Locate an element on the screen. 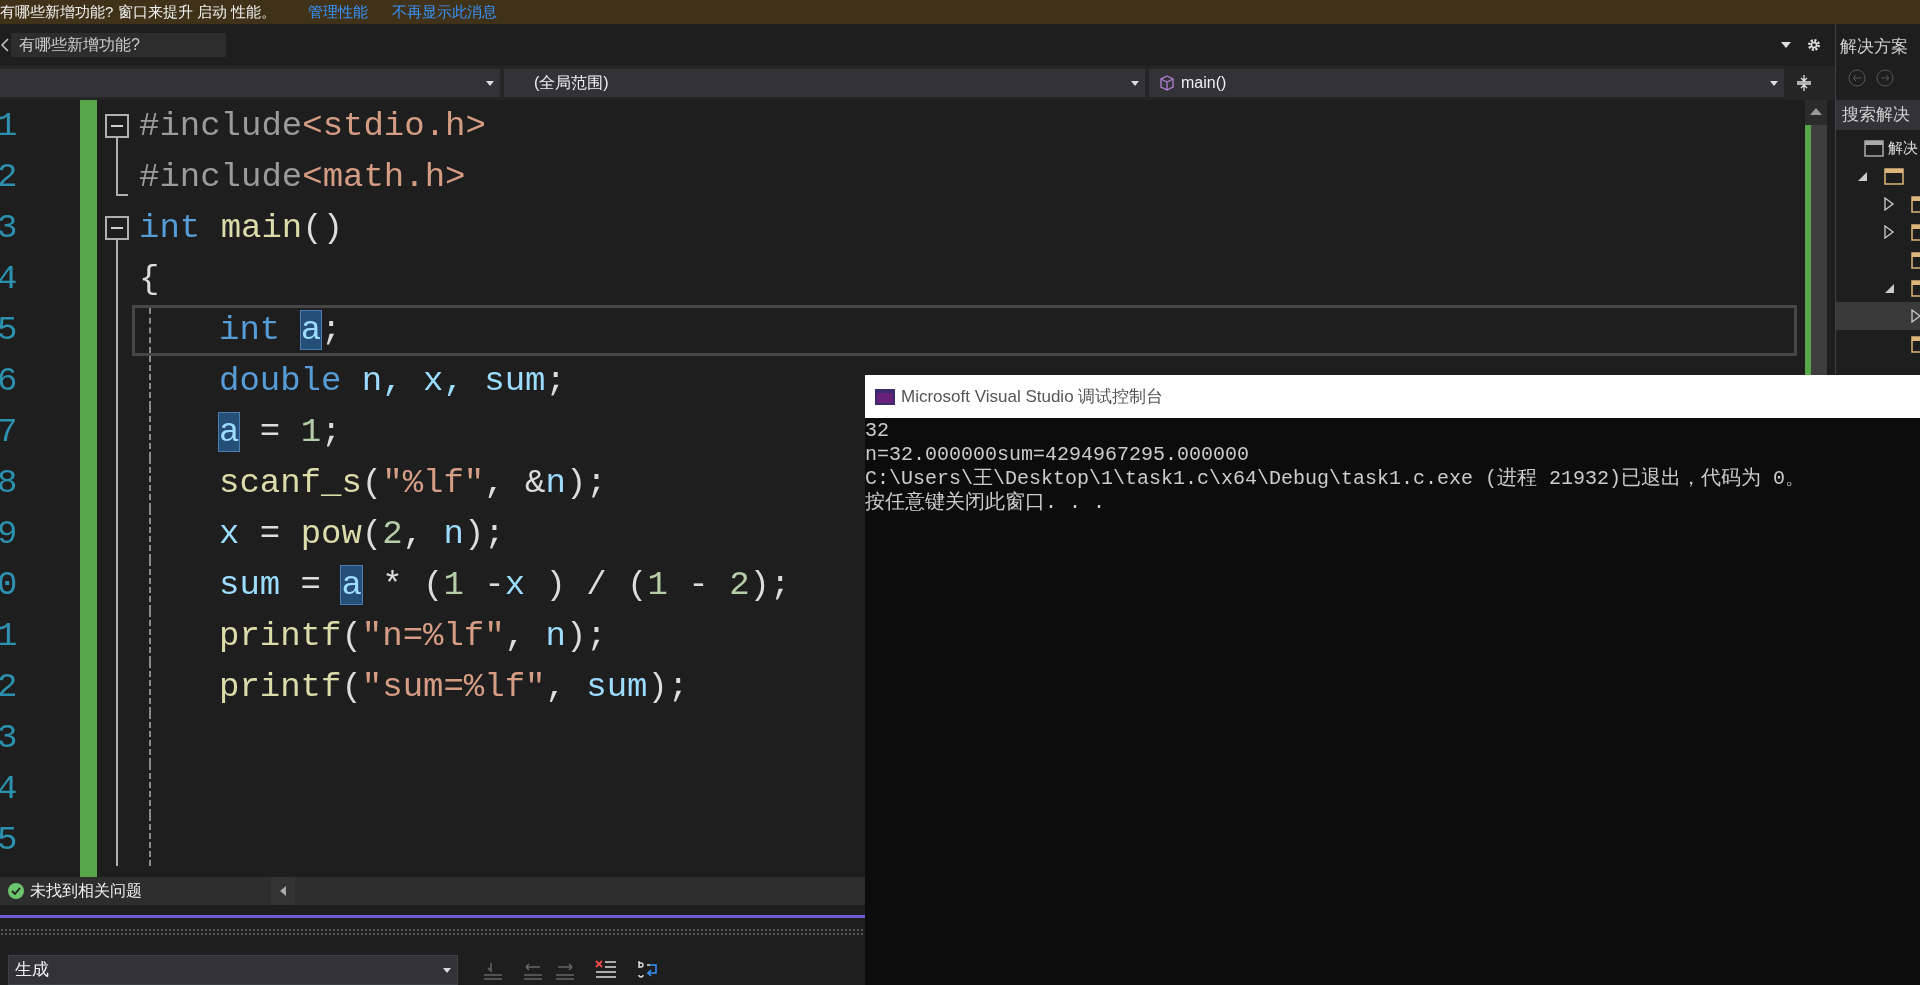 This screenshot has height=985, width=1920. code-line: scanf_s("%lf", &n); is located at coordinates (413, 483).